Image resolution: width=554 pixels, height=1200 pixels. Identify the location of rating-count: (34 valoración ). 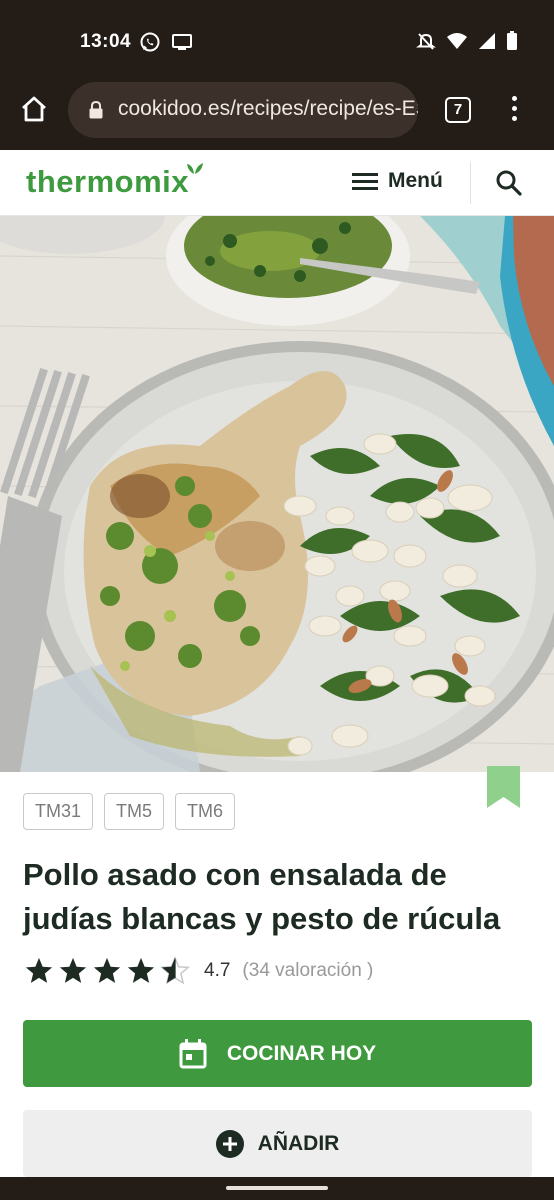
(307, 971).